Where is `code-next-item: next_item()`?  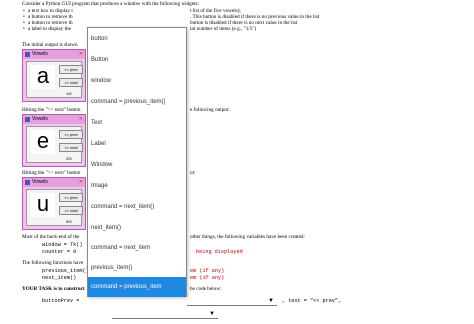 code-next-item: next_item() is located at coordinates (59, 278).